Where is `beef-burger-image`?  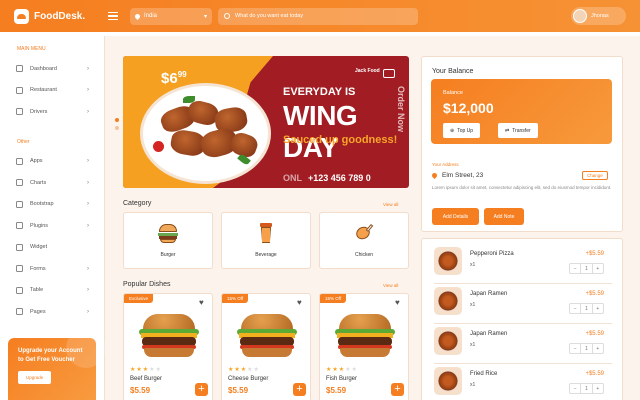
beef-burger-image is located at coordinates (169, 336).